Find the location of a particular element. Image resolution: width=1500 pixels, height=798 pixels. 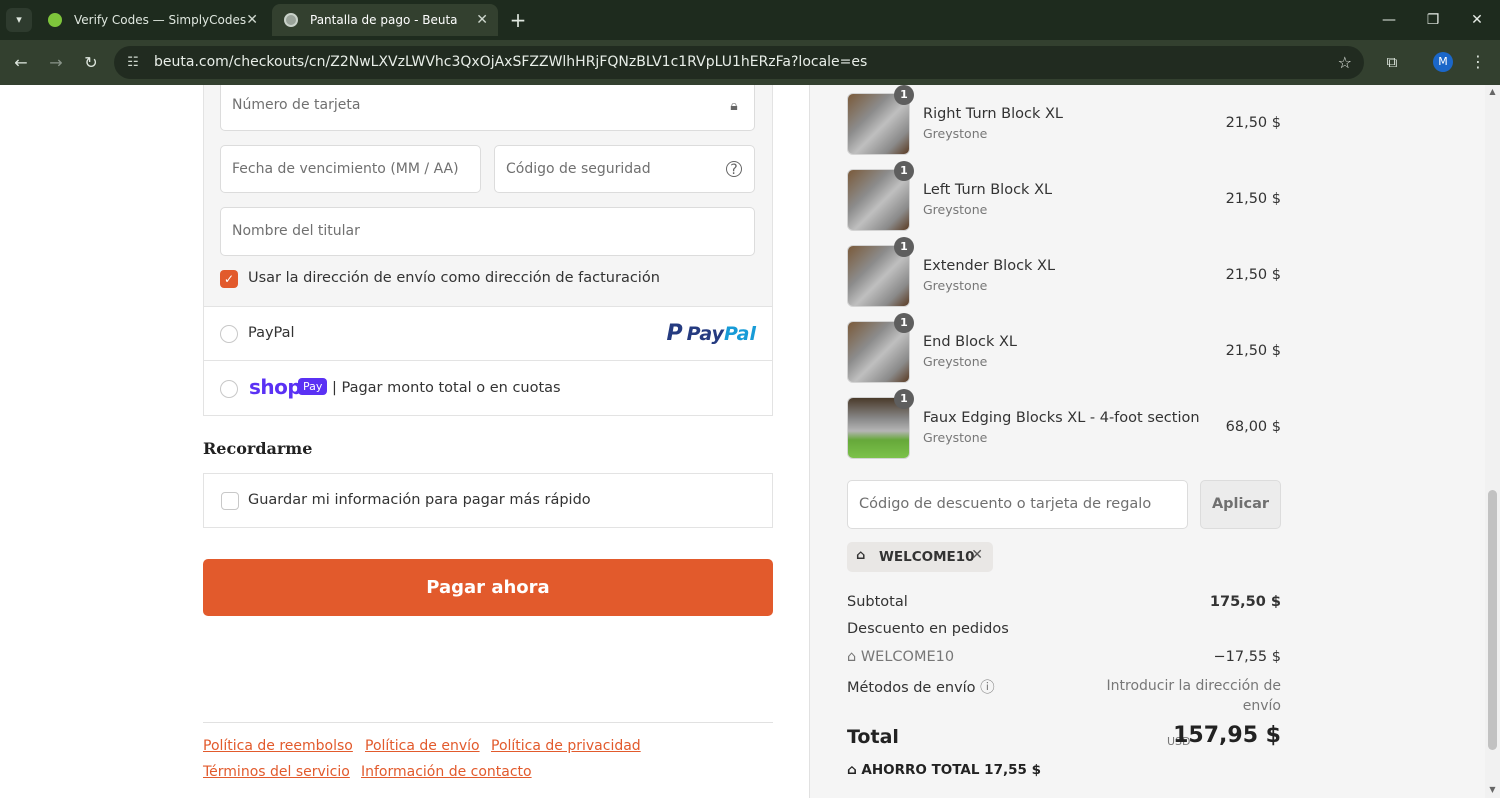

paypal-option: PayPal P PayPal is located at coordinates (488, 333).